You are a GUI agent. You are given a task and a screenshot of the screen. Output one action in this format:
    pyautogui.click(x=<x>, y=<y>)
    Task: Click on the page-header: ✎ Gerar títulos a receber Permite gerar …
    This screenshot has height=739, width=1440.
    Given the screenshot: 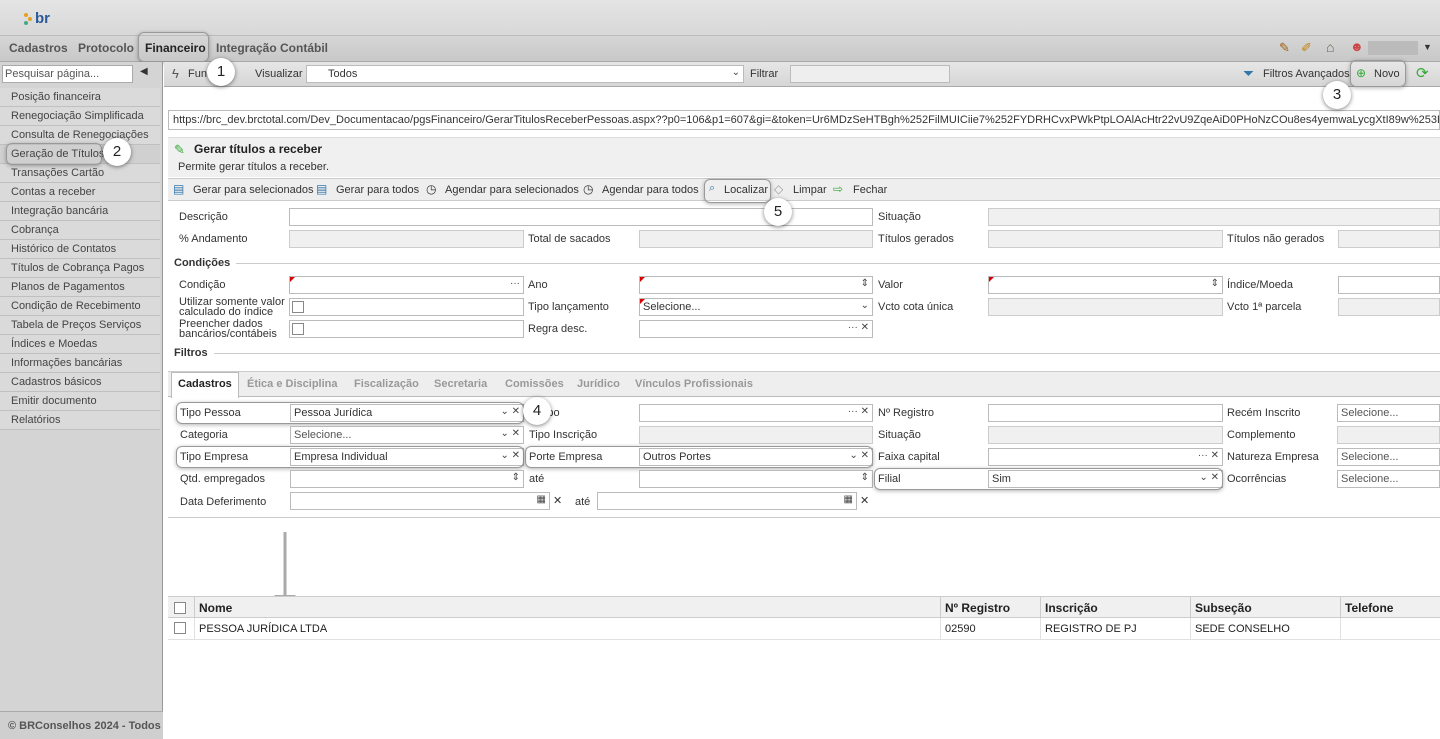 What is the action you would take?
    pyautogui.click(x=804, y=157)
    